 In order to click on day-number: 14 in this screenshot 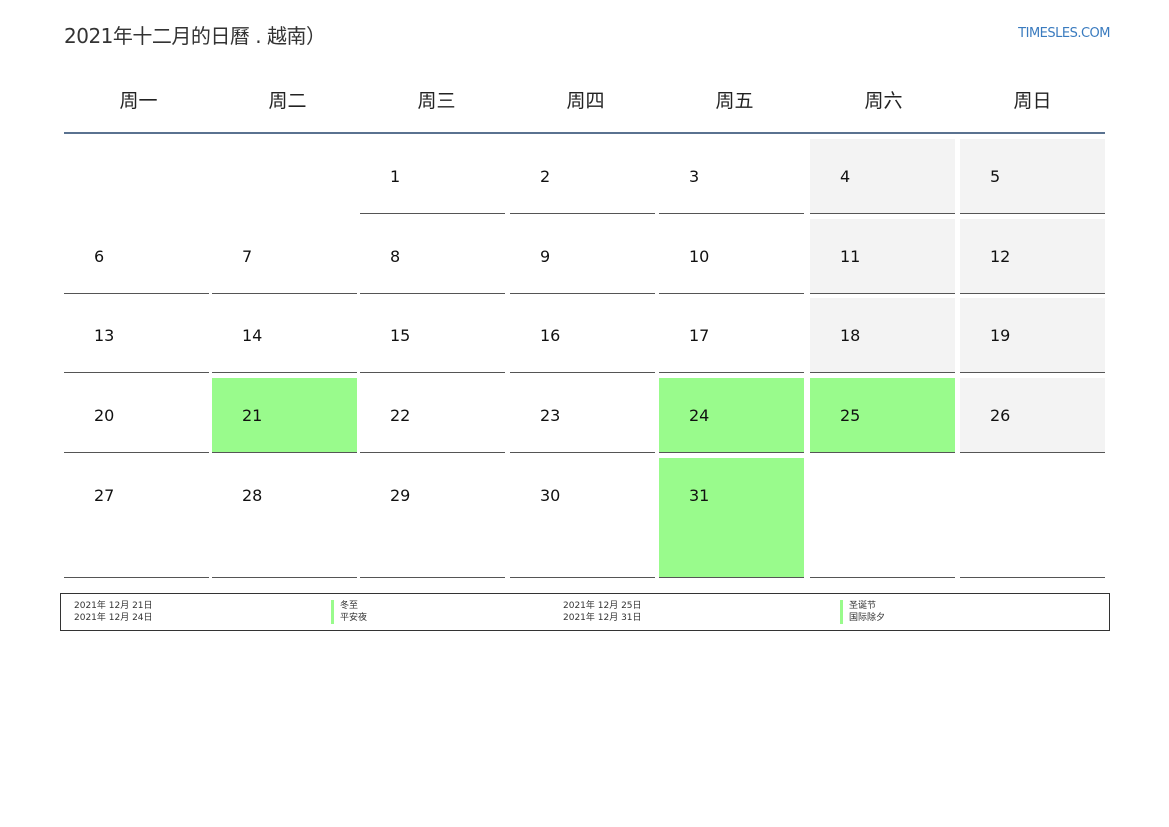, I will do `click(252, 335)`.